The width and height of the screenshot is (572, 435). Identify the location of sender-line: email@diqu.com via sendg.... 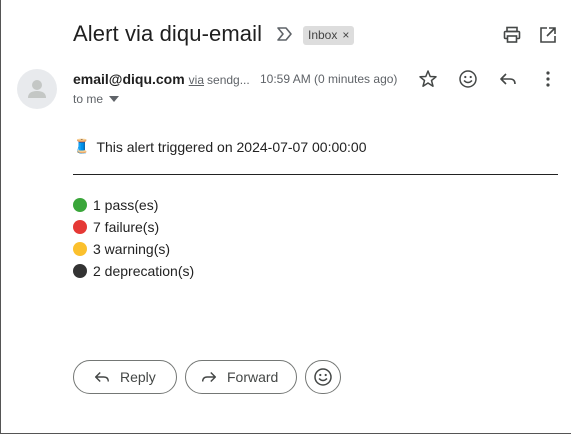
(161, 79).